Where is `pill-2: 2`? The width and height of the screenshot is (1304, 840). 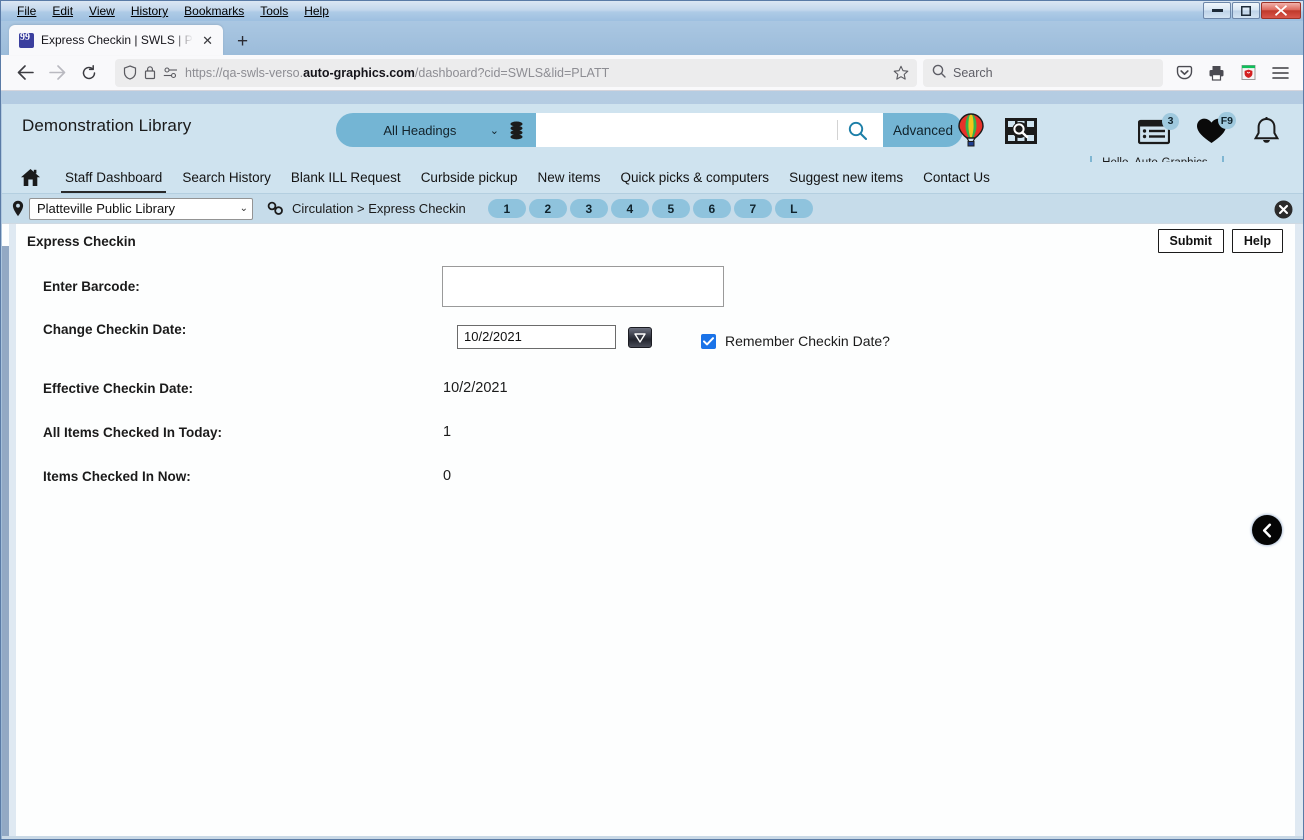
pill-2: 2 is located at coordinates (547, 208).